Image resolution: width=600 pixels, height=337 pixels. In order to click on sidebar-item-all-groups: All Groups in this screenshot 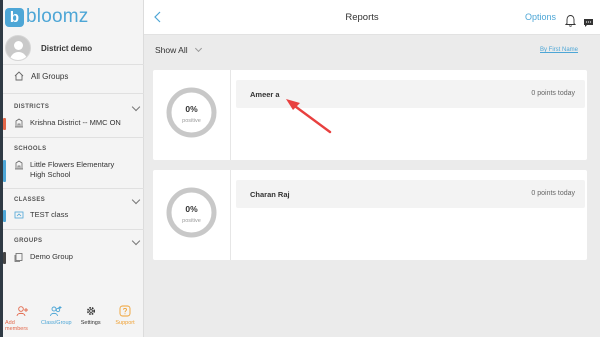, I will do `click(41, 76)`.